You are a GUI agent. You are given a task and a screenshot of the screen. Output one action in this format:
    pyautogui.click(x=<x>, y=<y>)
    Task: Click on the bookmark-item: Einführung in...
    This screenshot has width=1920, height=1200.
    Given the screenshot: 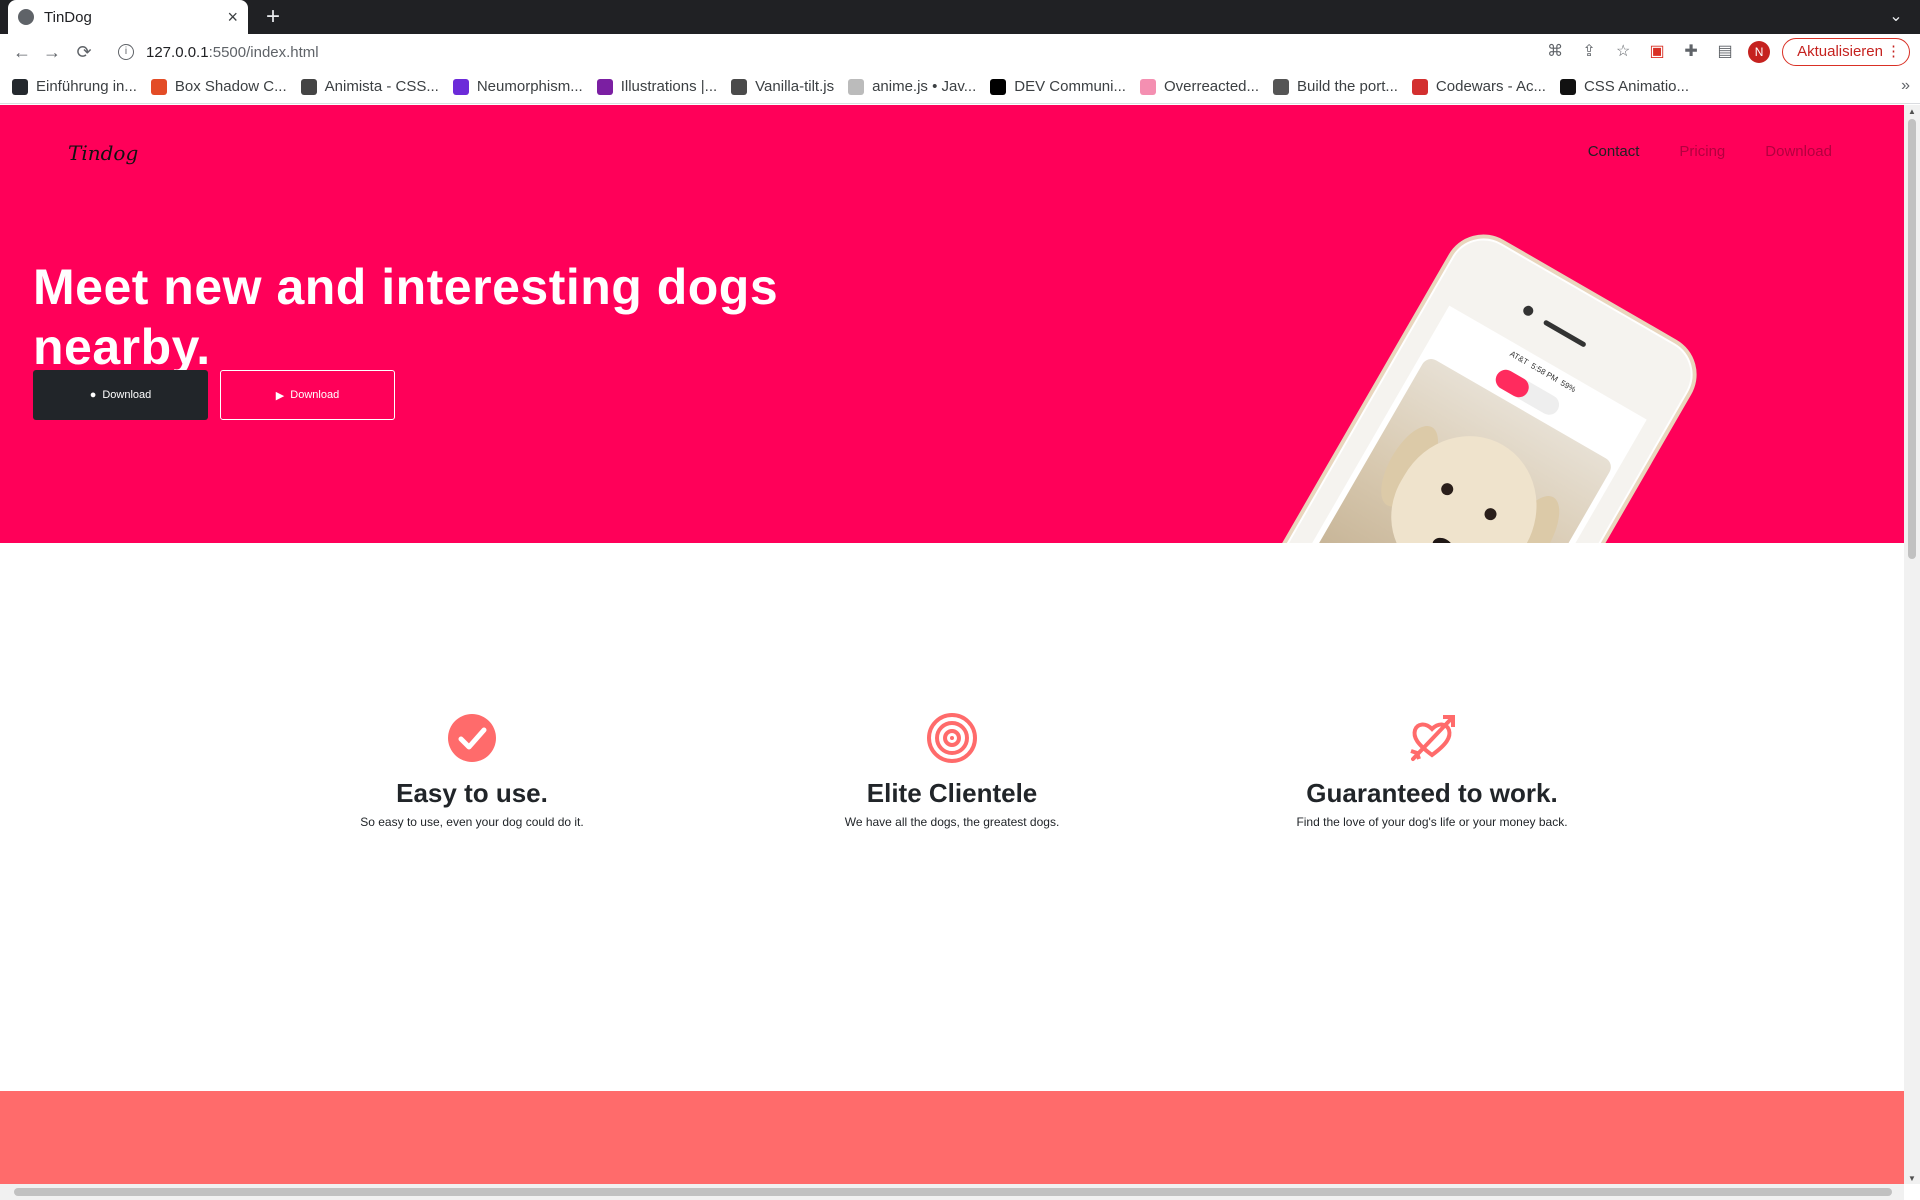 What is the action you would take?
    pyautogui.click(x=74, y=86)
    